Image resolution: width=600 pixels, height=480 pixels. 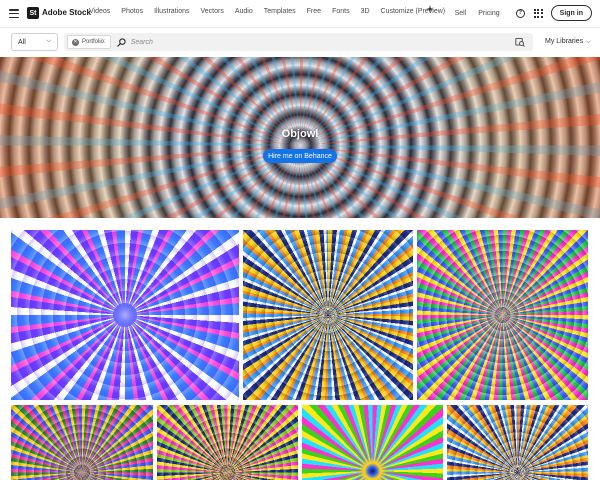 I want to click on thumb-yellow-blue-radial, so click(x=328, y=315).